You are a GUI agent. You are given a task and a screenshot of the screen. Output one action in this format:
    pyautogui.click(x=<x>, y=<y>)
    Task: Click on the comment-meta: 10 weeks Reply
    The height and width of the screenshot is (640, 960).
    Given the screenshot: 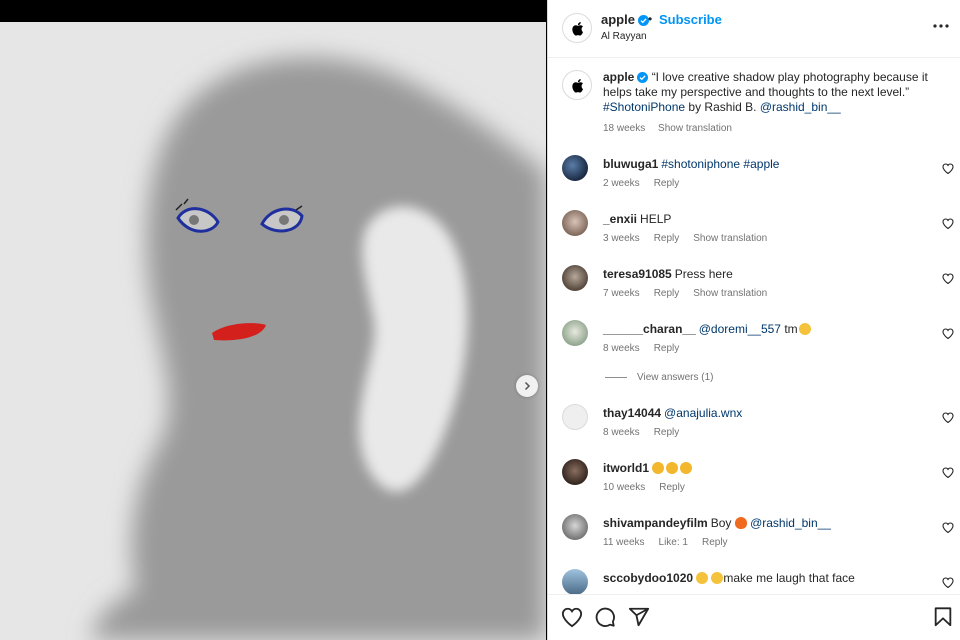 What is the action you would take?
    pyautogui.click(x=651, y=487)
    